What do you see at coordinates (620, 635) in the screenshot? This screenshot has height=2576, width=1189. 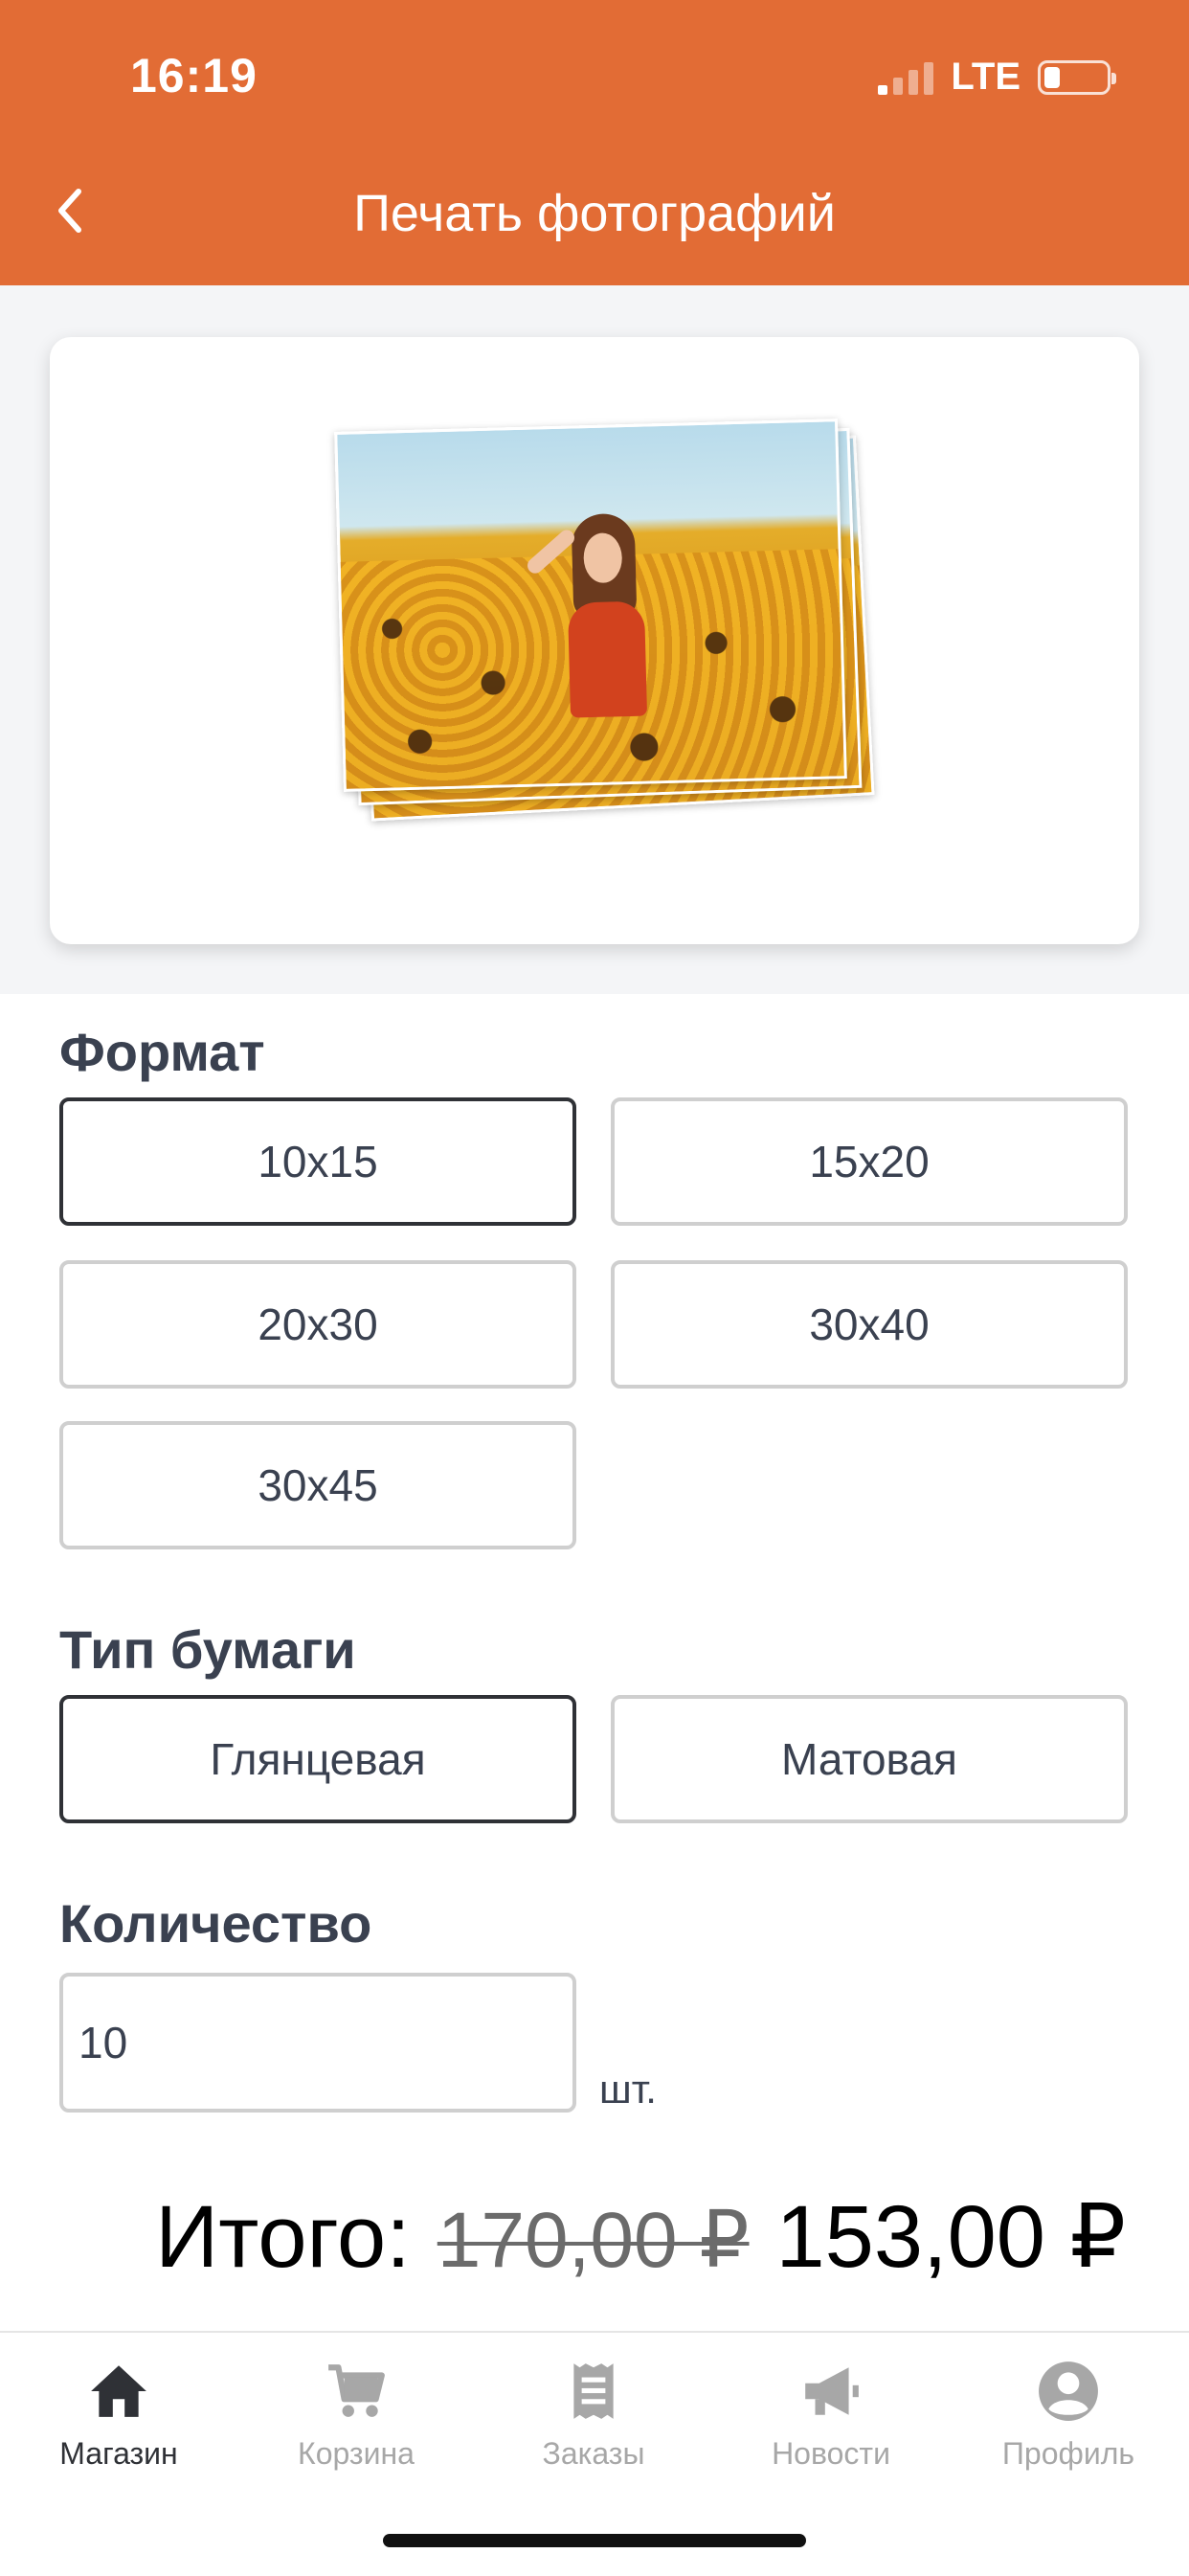 I see `photo-stack-image` at bounding box center [620, 635].